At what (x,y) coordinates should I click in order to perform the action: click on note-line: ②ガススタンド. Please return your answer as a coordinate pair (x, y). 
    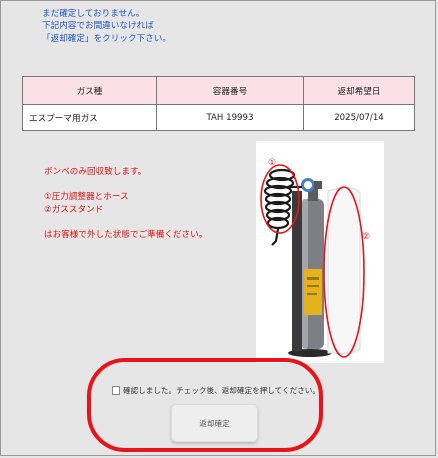
    Looking at the image, I should click on (74, 209).